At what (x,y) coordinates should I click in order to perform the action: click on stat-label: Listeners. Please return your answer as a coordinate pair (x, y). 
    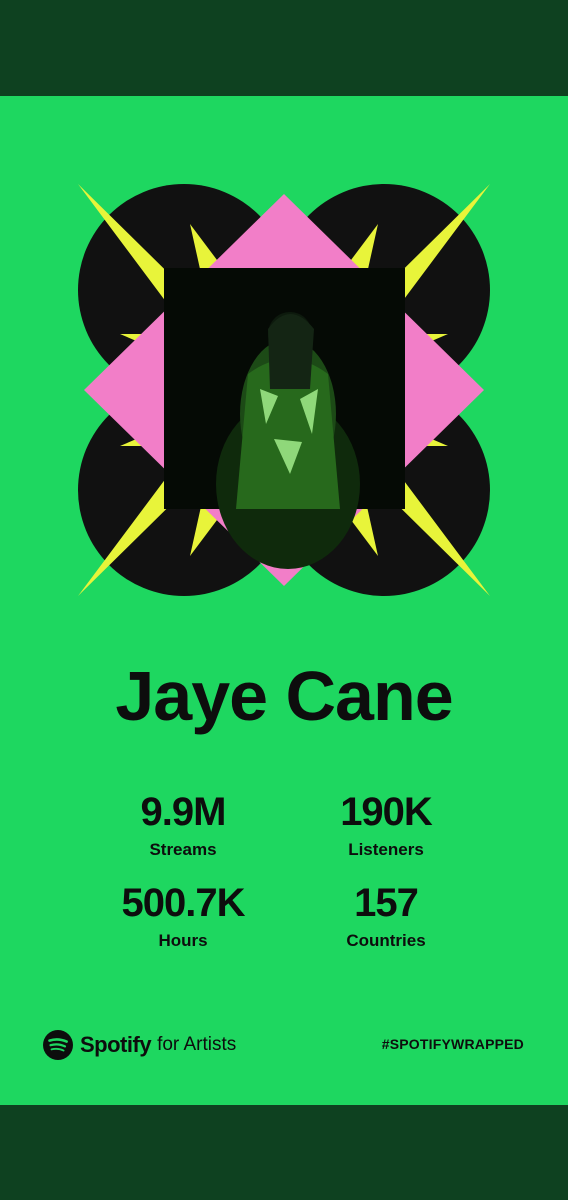
    Looking at the image, I should click on (386, 849).